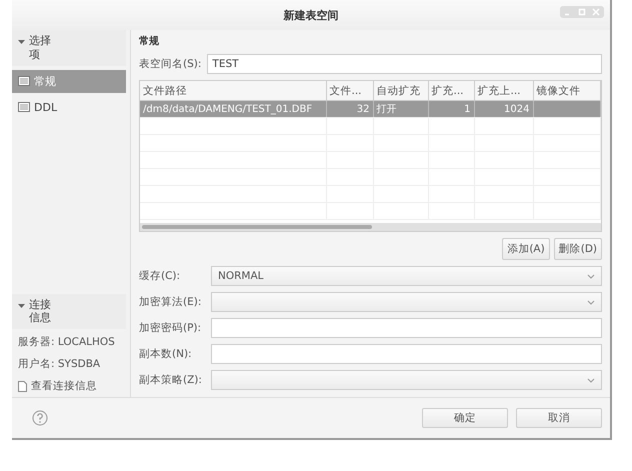  I want to click on field-label: 表空间名(S):, so click(170, 64).